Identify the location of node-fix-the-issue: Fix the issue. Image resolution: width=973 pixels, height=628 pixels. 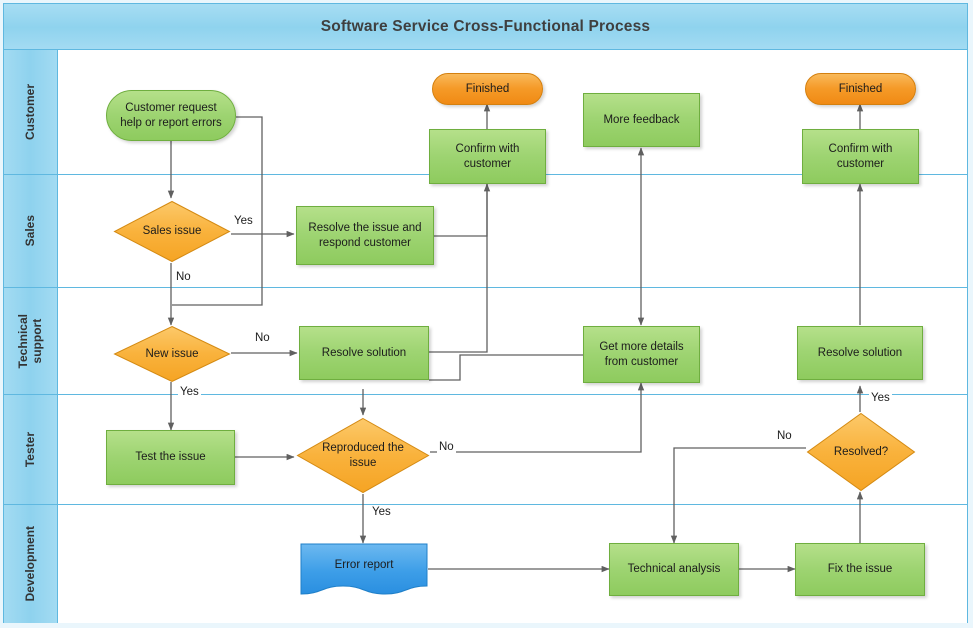
(860, 569).